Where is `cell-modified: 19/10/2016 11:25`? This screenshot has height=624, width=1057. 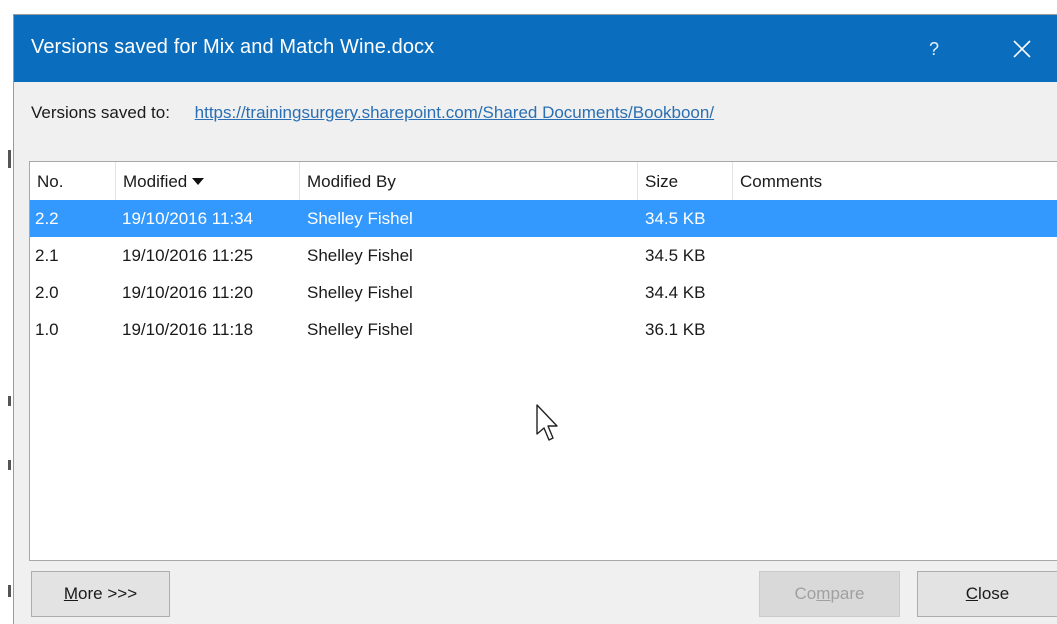
cell-modified: 19/10/2016 11:25 is located at coordinates (188, 255).